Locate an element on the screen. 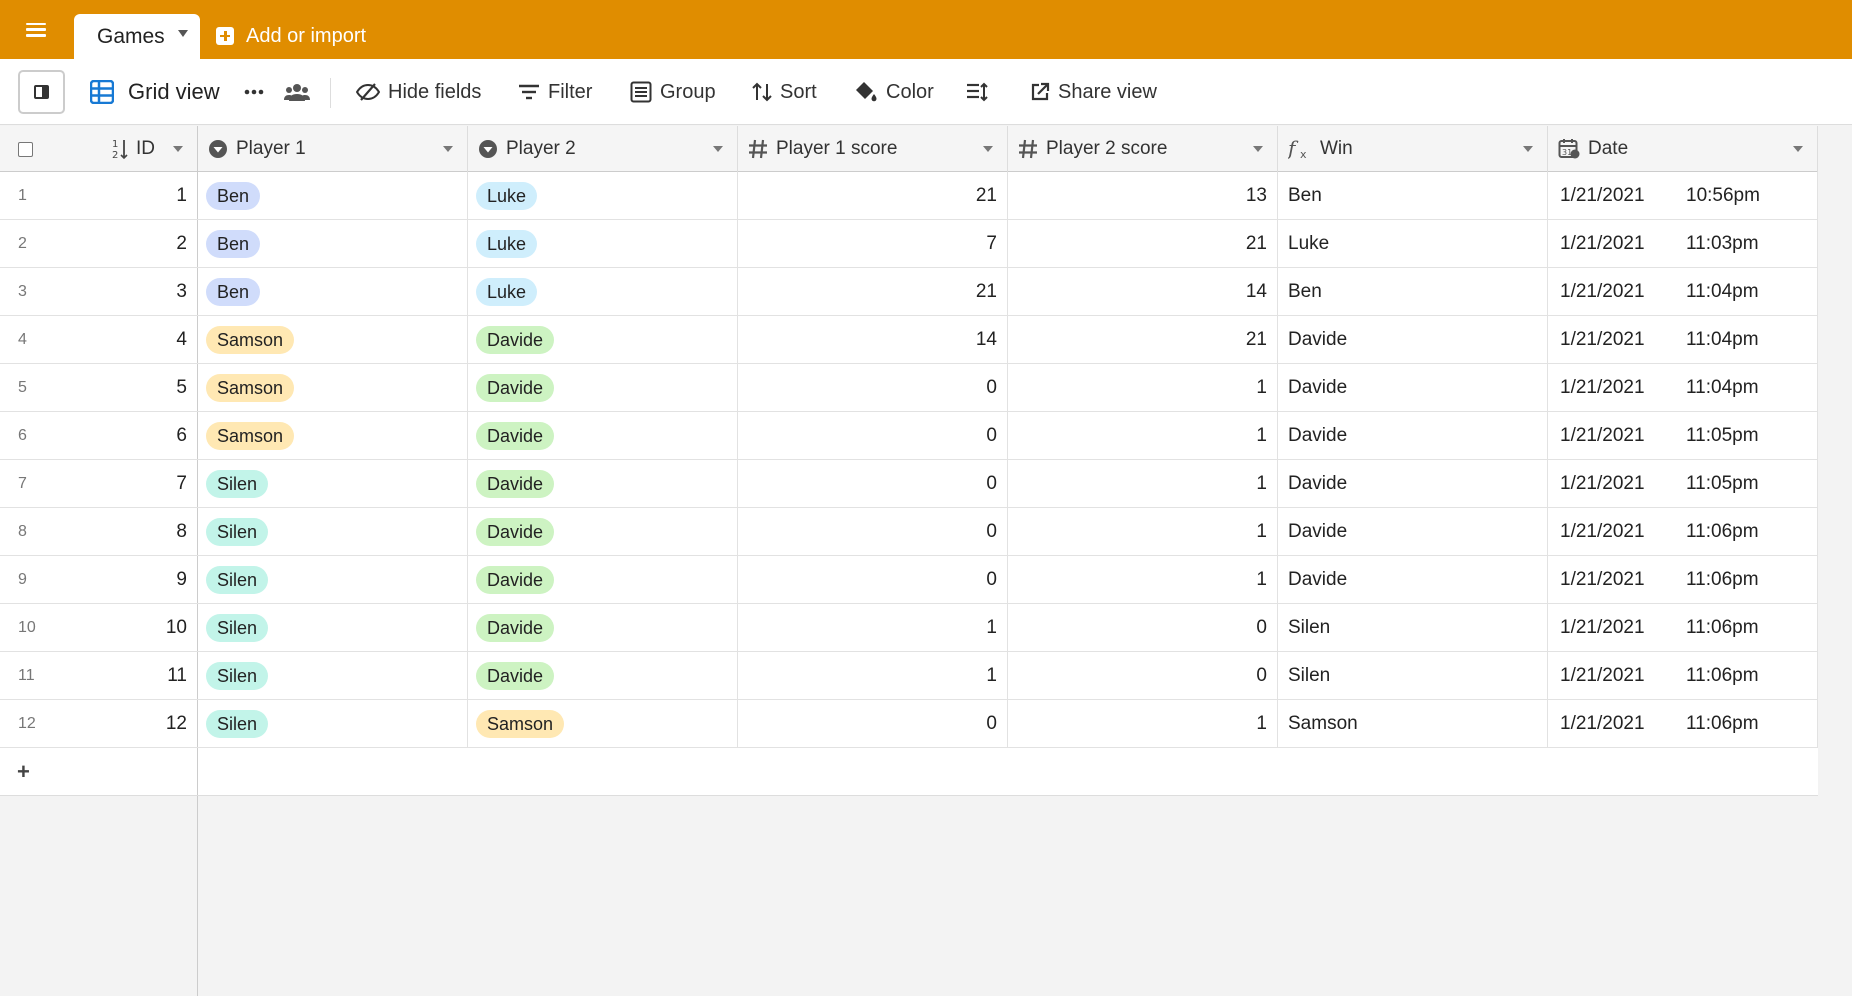 The height and width of the screenshot is (996, 1852). add-row: + is located at coordinates (909, 772).